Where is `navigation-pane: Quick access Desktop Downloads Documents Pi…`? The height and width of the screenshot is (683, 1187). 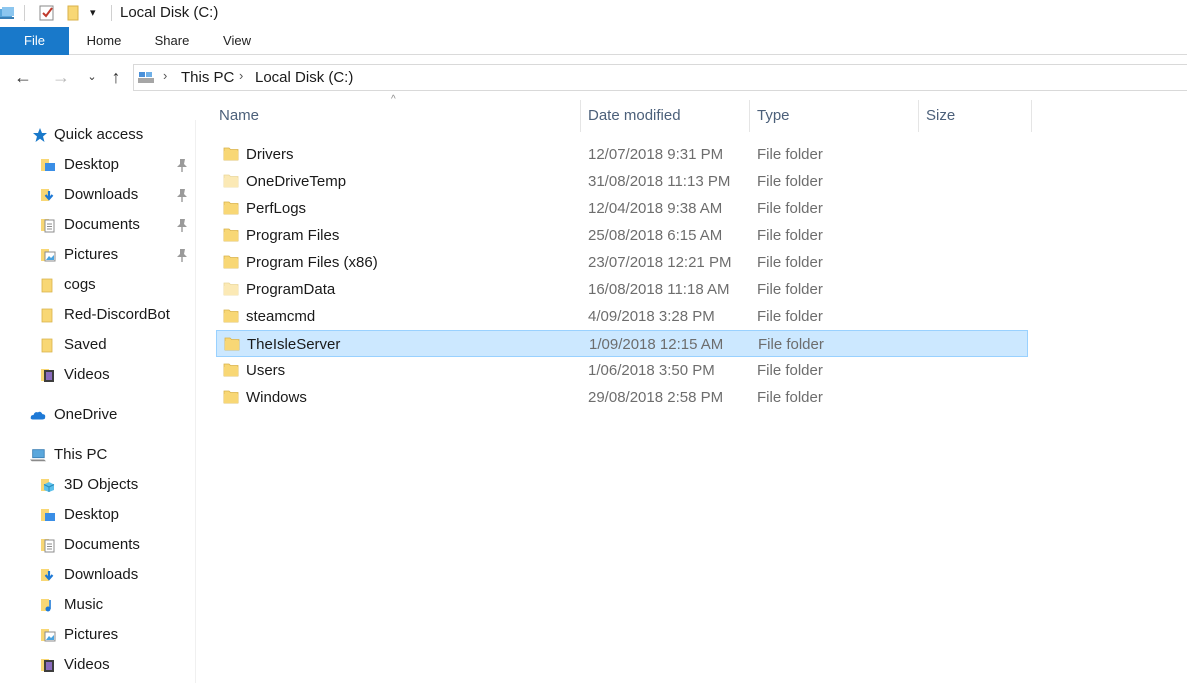 navigation-pane: Quick access Desktop Downloads Documents Pi… is located at coordinates (98, 401).